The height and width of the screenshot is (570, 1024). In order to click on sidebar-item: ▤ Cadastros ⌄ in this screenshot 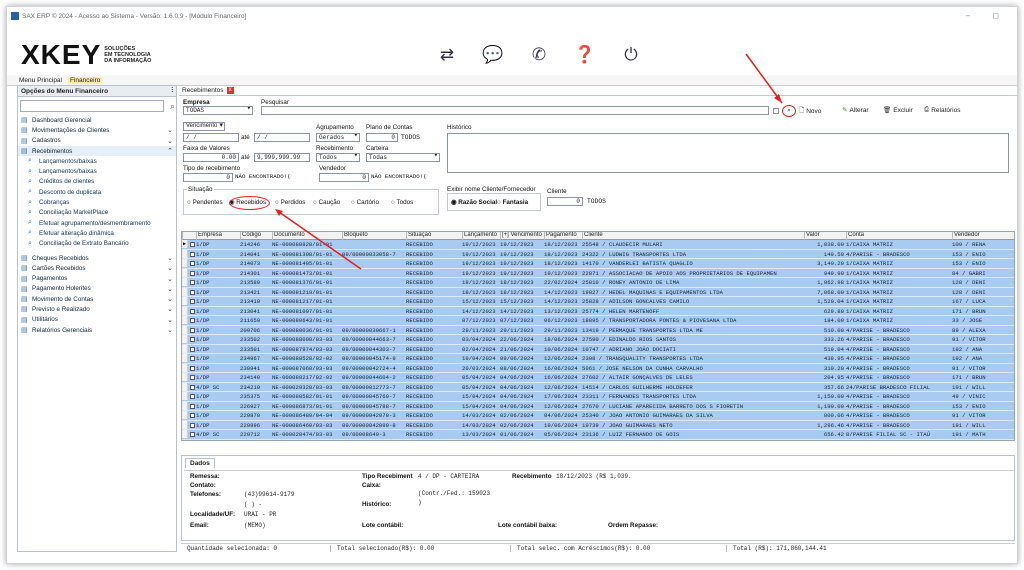, I will do `click(97, 141)`.